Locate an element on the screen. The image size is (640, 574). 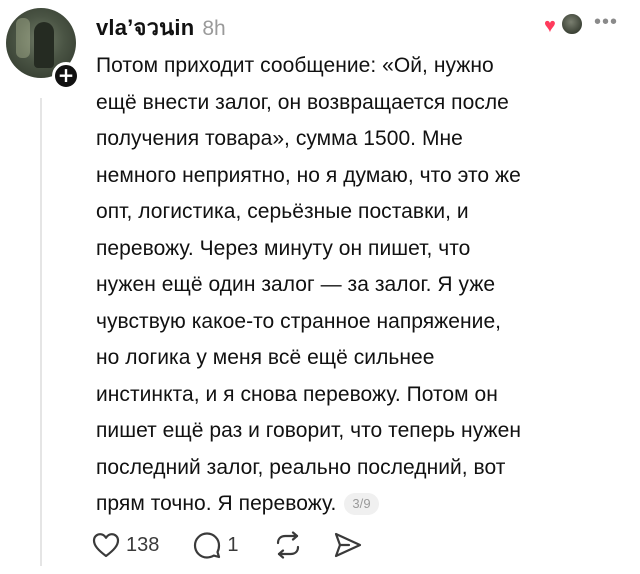
speech-bubble-icon is located at coordinates (207, 545).